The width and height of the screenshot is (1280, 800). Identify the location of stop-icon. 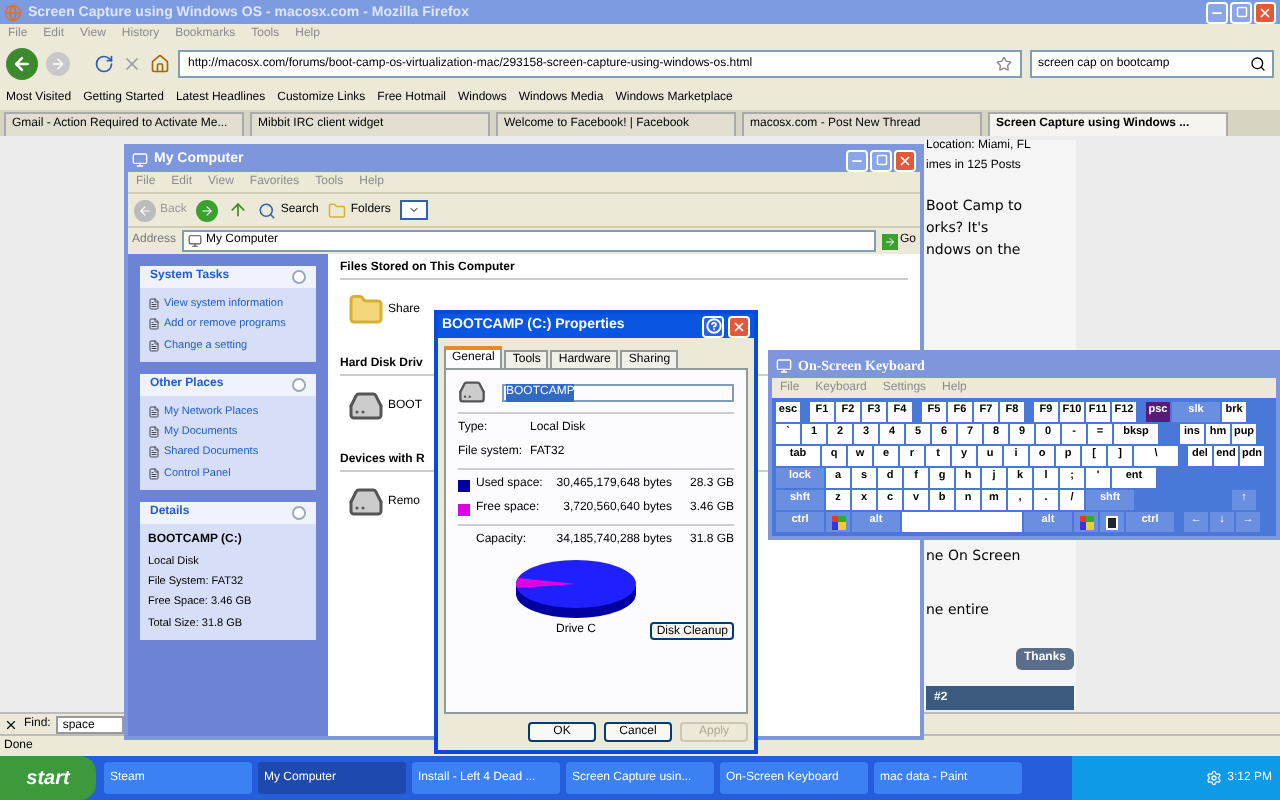
(132, 64).